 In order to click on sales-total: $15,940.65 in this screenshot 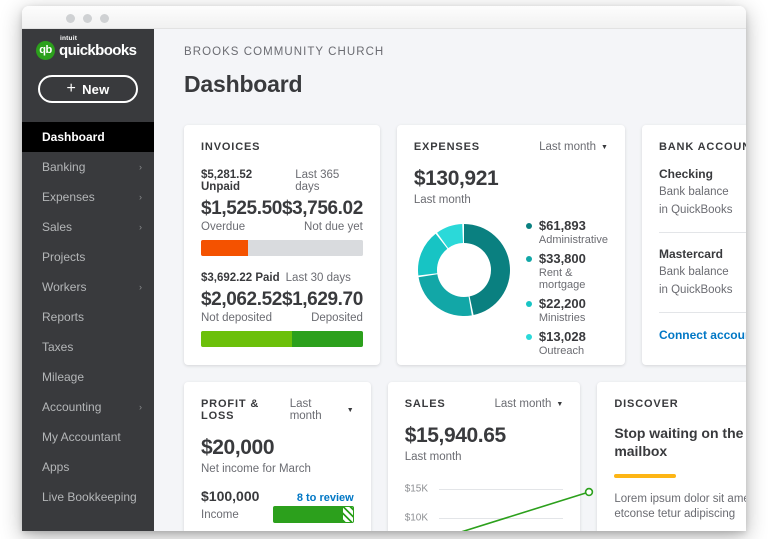, I will do `click(455, 435)`.